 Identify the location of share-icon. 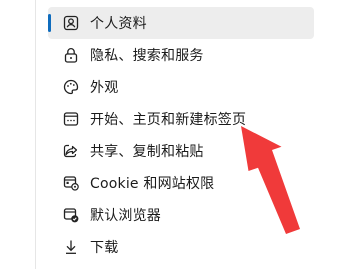
(71, 151).